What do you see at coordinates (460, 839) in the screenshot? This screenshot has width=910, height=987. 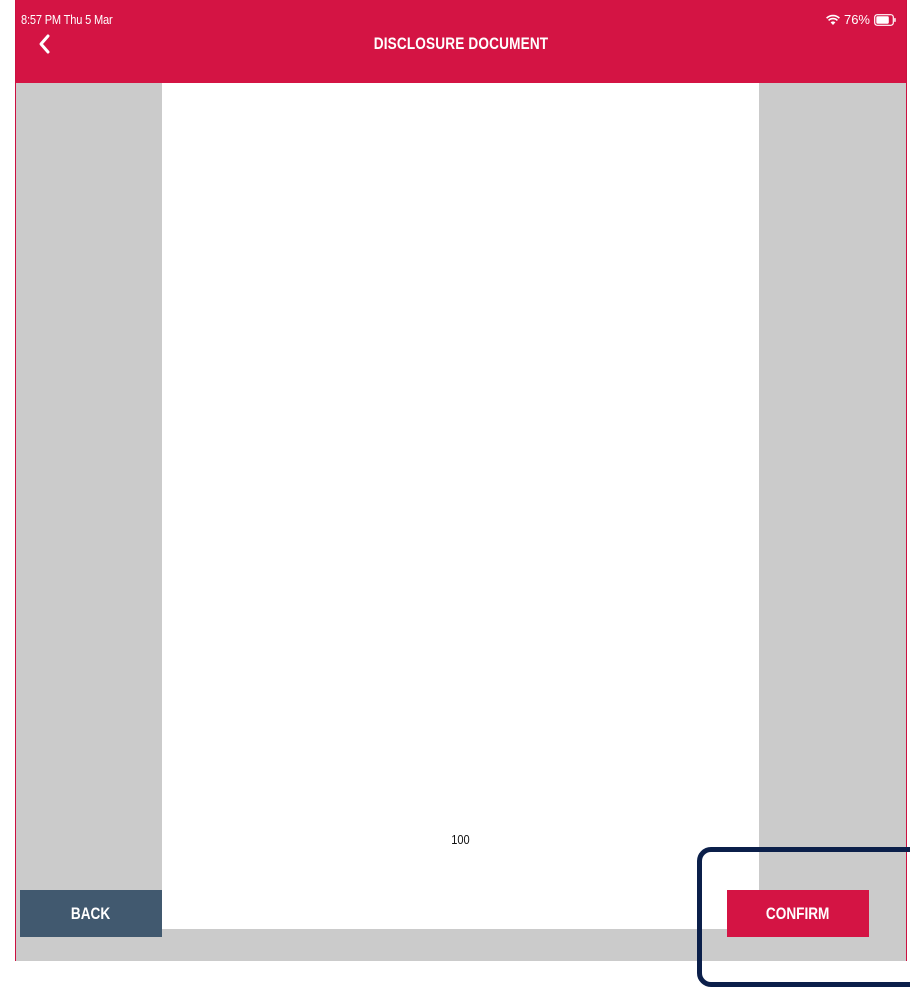 I see `page-number: 100` at bounding box center [460, 839].